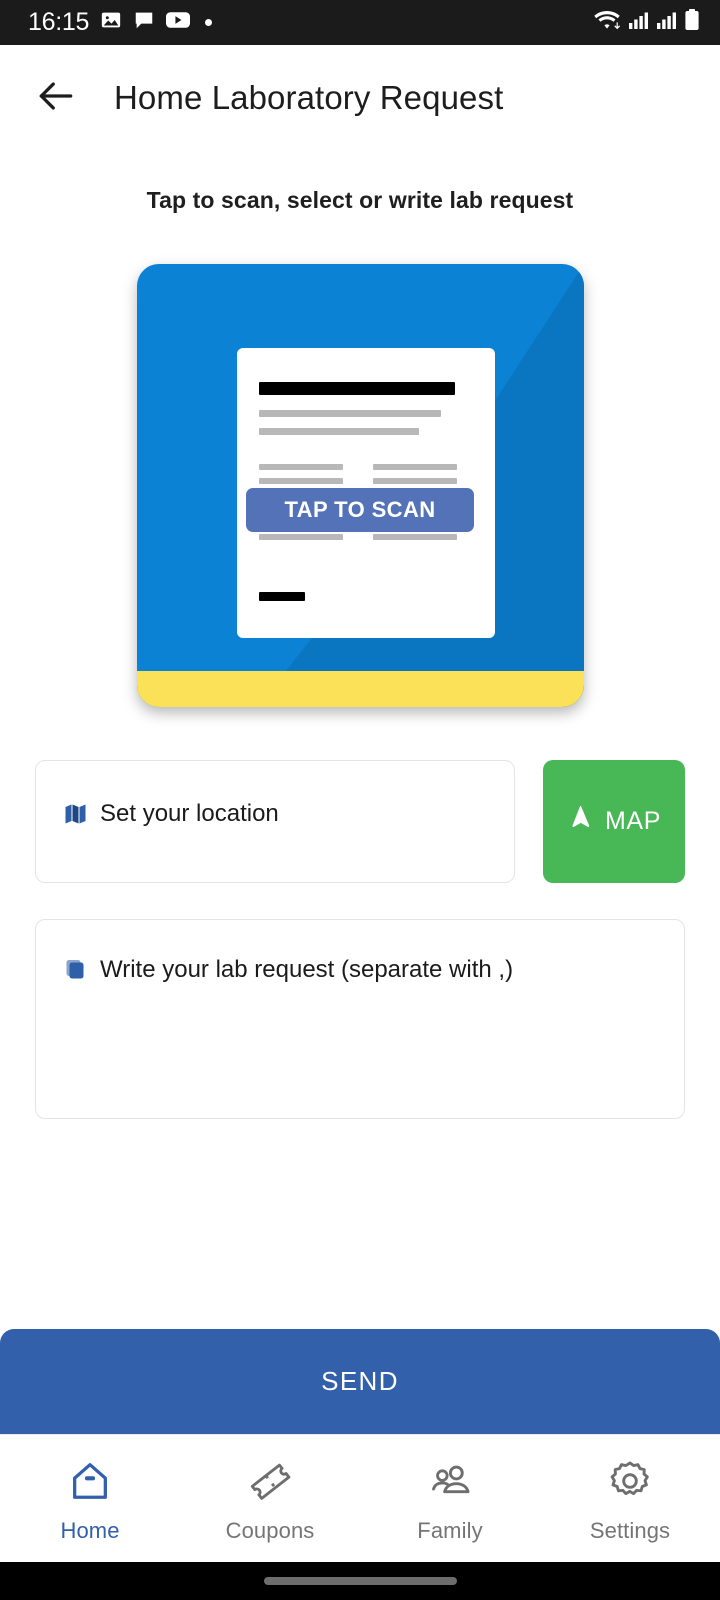 The height and width of the screenshot is (1600, 720). What do you see at coordinates (76, 816) in the screenshot?
I see `map-folded-icon` at bounding box center [76, 816].